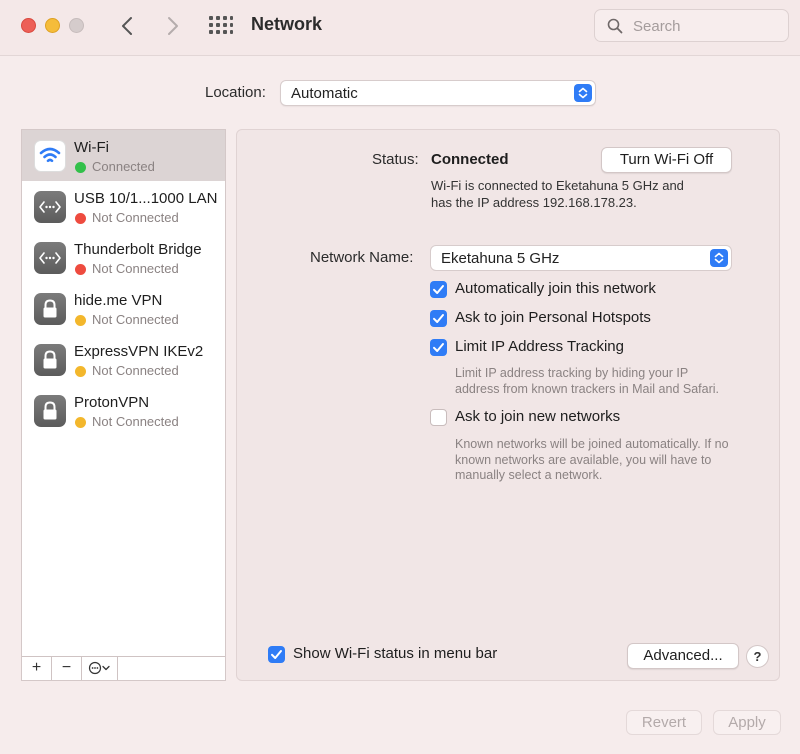 Image resolution: width=800 pixels, height=754 pixels. Describe the element at coordinates (362, 257) in the screenshot. I see `network-name-label: Network Name:` at that location.